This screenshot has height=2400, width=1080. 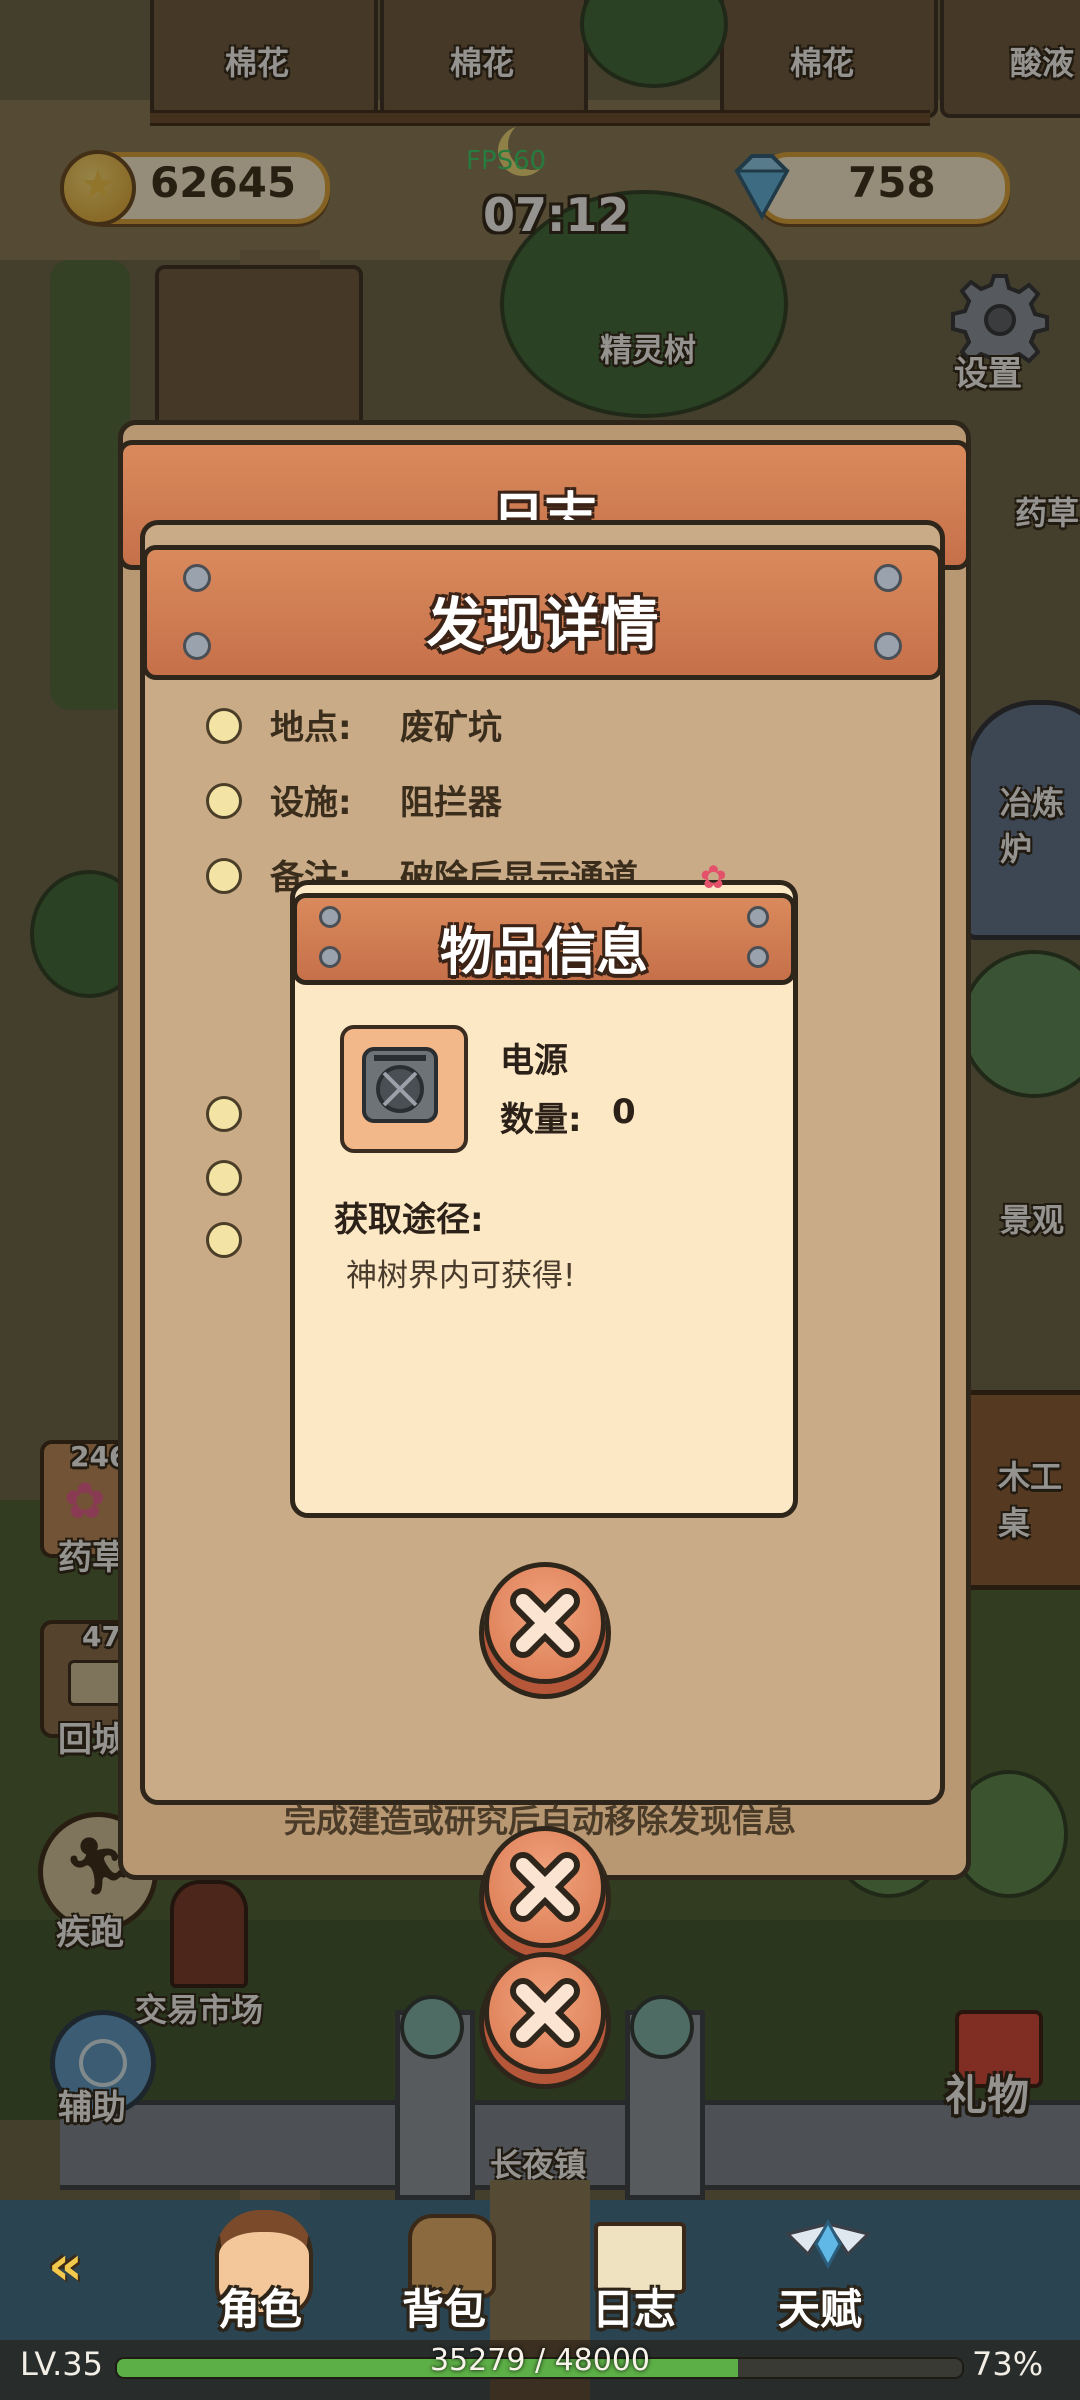 What do you see at coordinates (450, 2272) in the screenshot?
I see `nav-backpack: 背包` at bounding box center [450, 2272].